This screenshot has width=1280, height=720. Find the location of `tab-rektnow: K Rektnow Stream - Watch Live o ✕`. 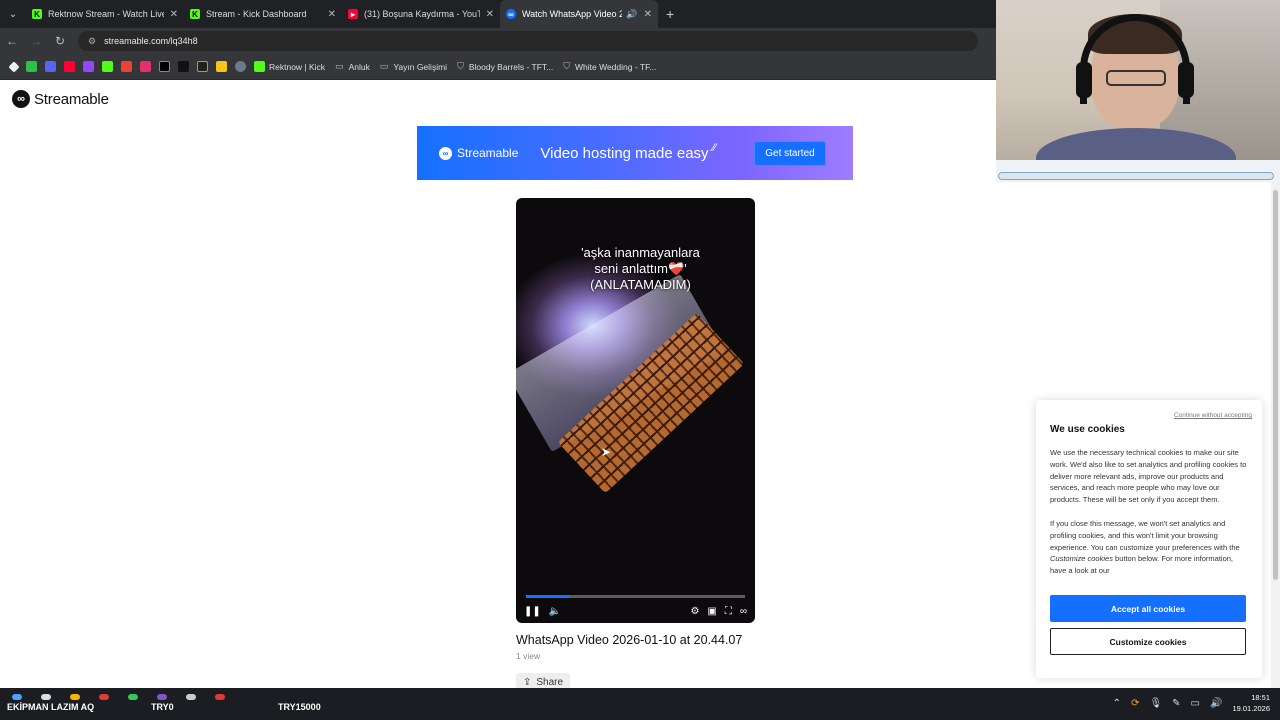

tab-rektnow: K Rektnow Stream - Watch Live o ✕ is located at coordinates (105, 14).